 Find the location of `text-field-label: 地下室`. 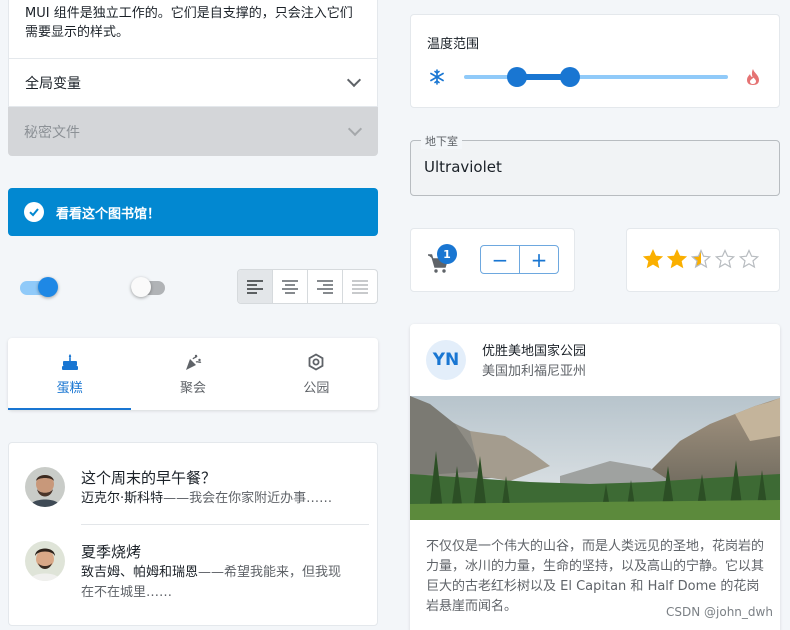

text-field-label: 地下室 is located at coordinates (441, 141).